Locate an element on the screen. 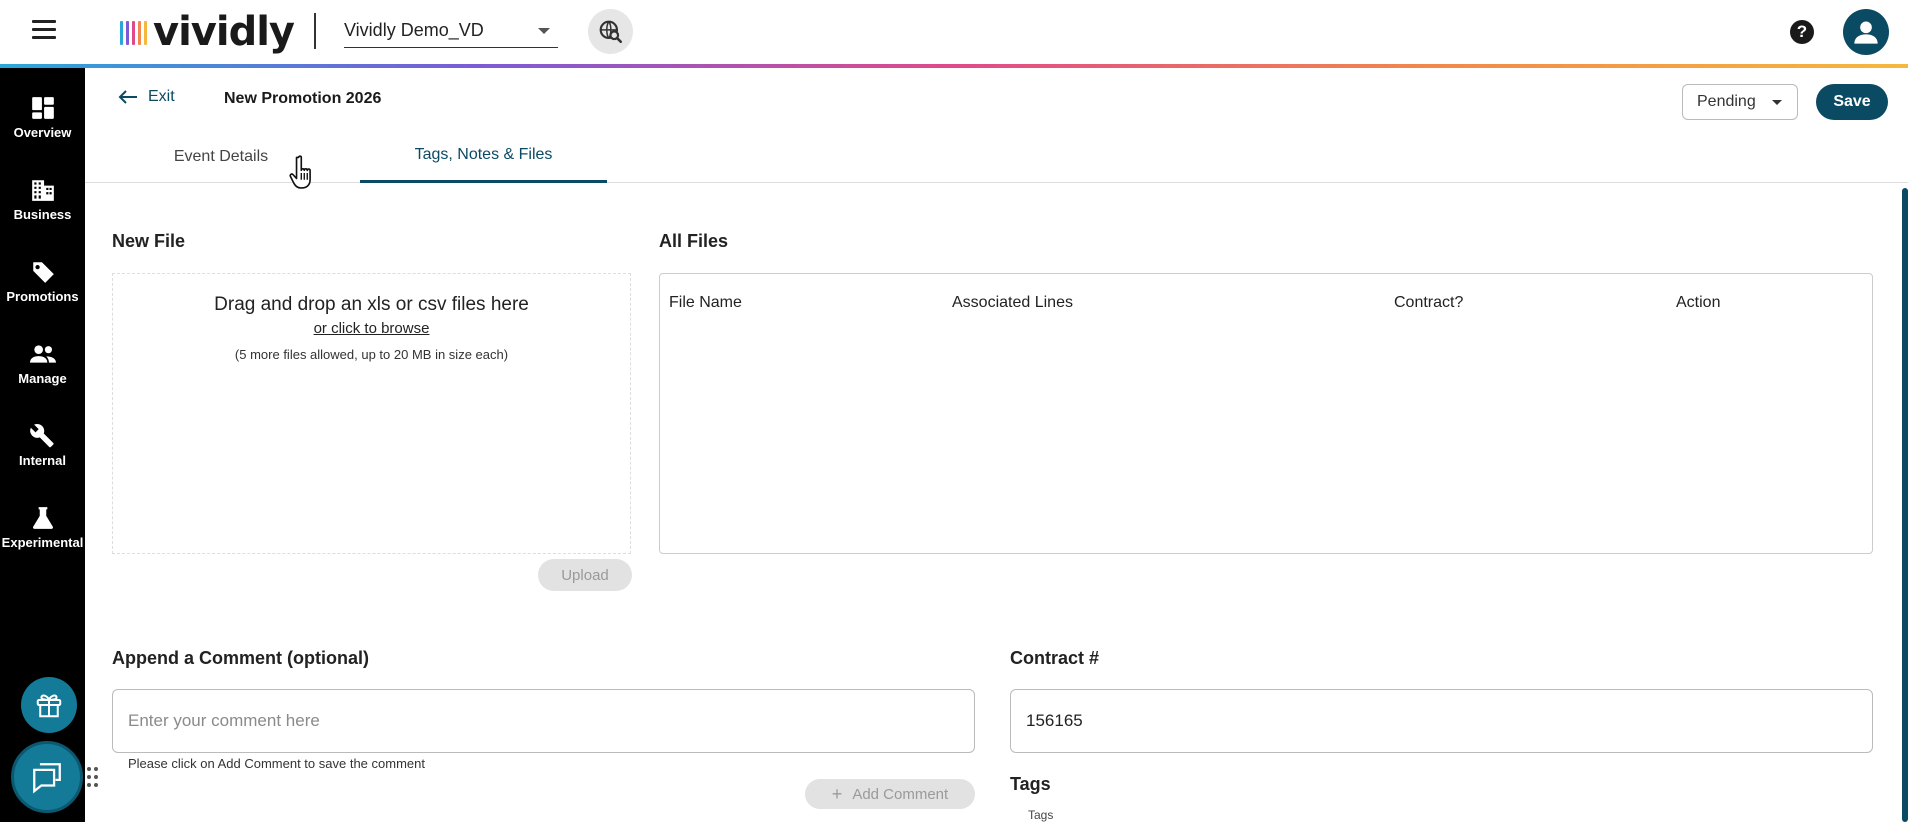  exit-button: Exit is located at coordinates (146, 97).